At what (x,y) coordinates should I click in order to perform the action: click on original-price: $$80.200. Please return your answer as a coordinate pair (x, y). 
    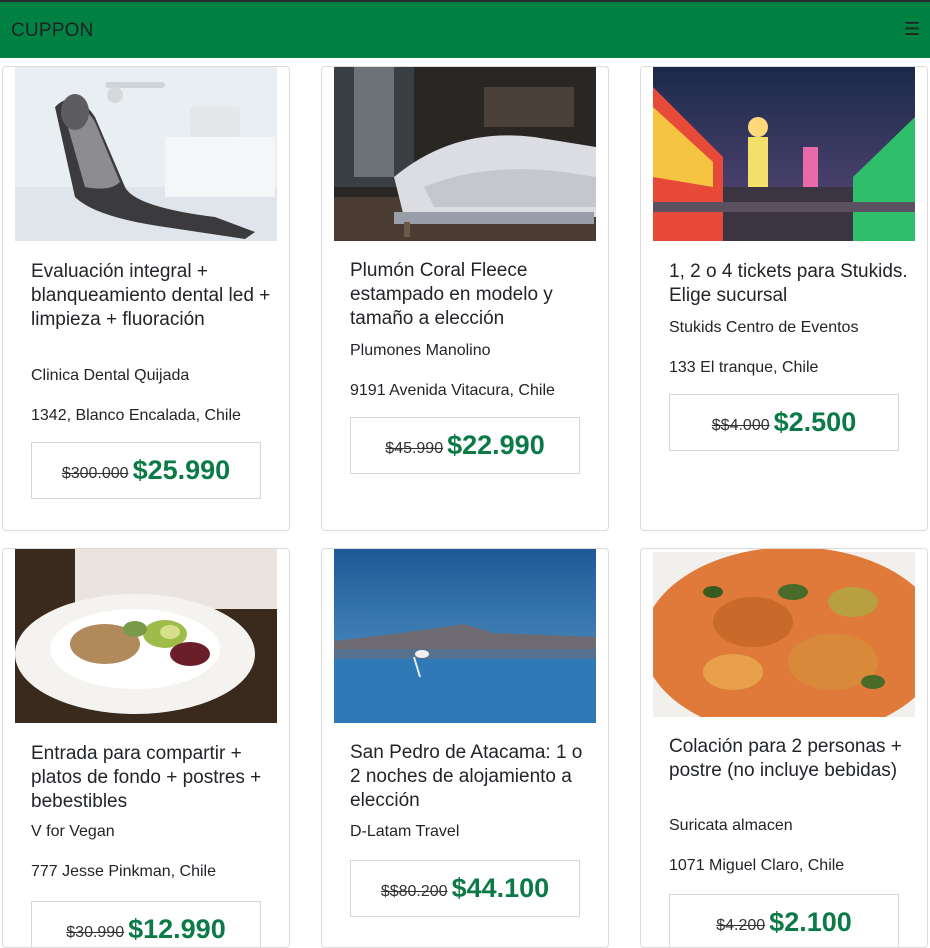
    Looking at the image, I should click on (414, 891).